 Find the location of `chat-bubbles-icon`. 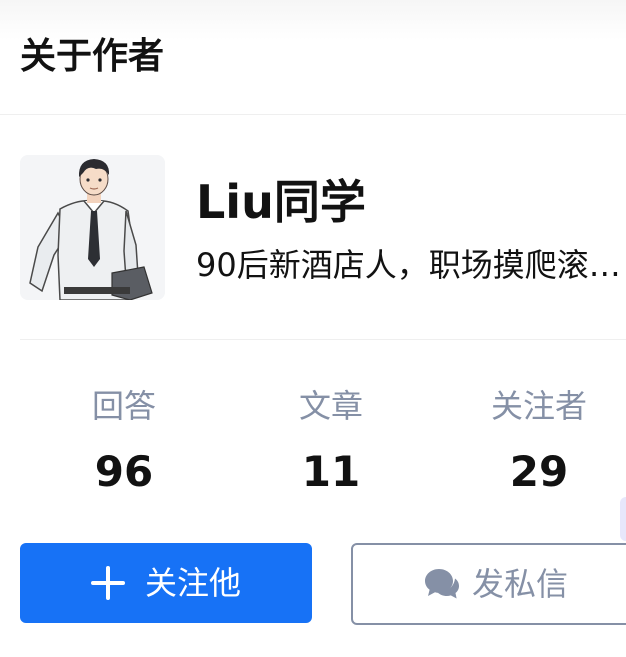

chat-bubbles-icon is located at coordinates (442, 584).